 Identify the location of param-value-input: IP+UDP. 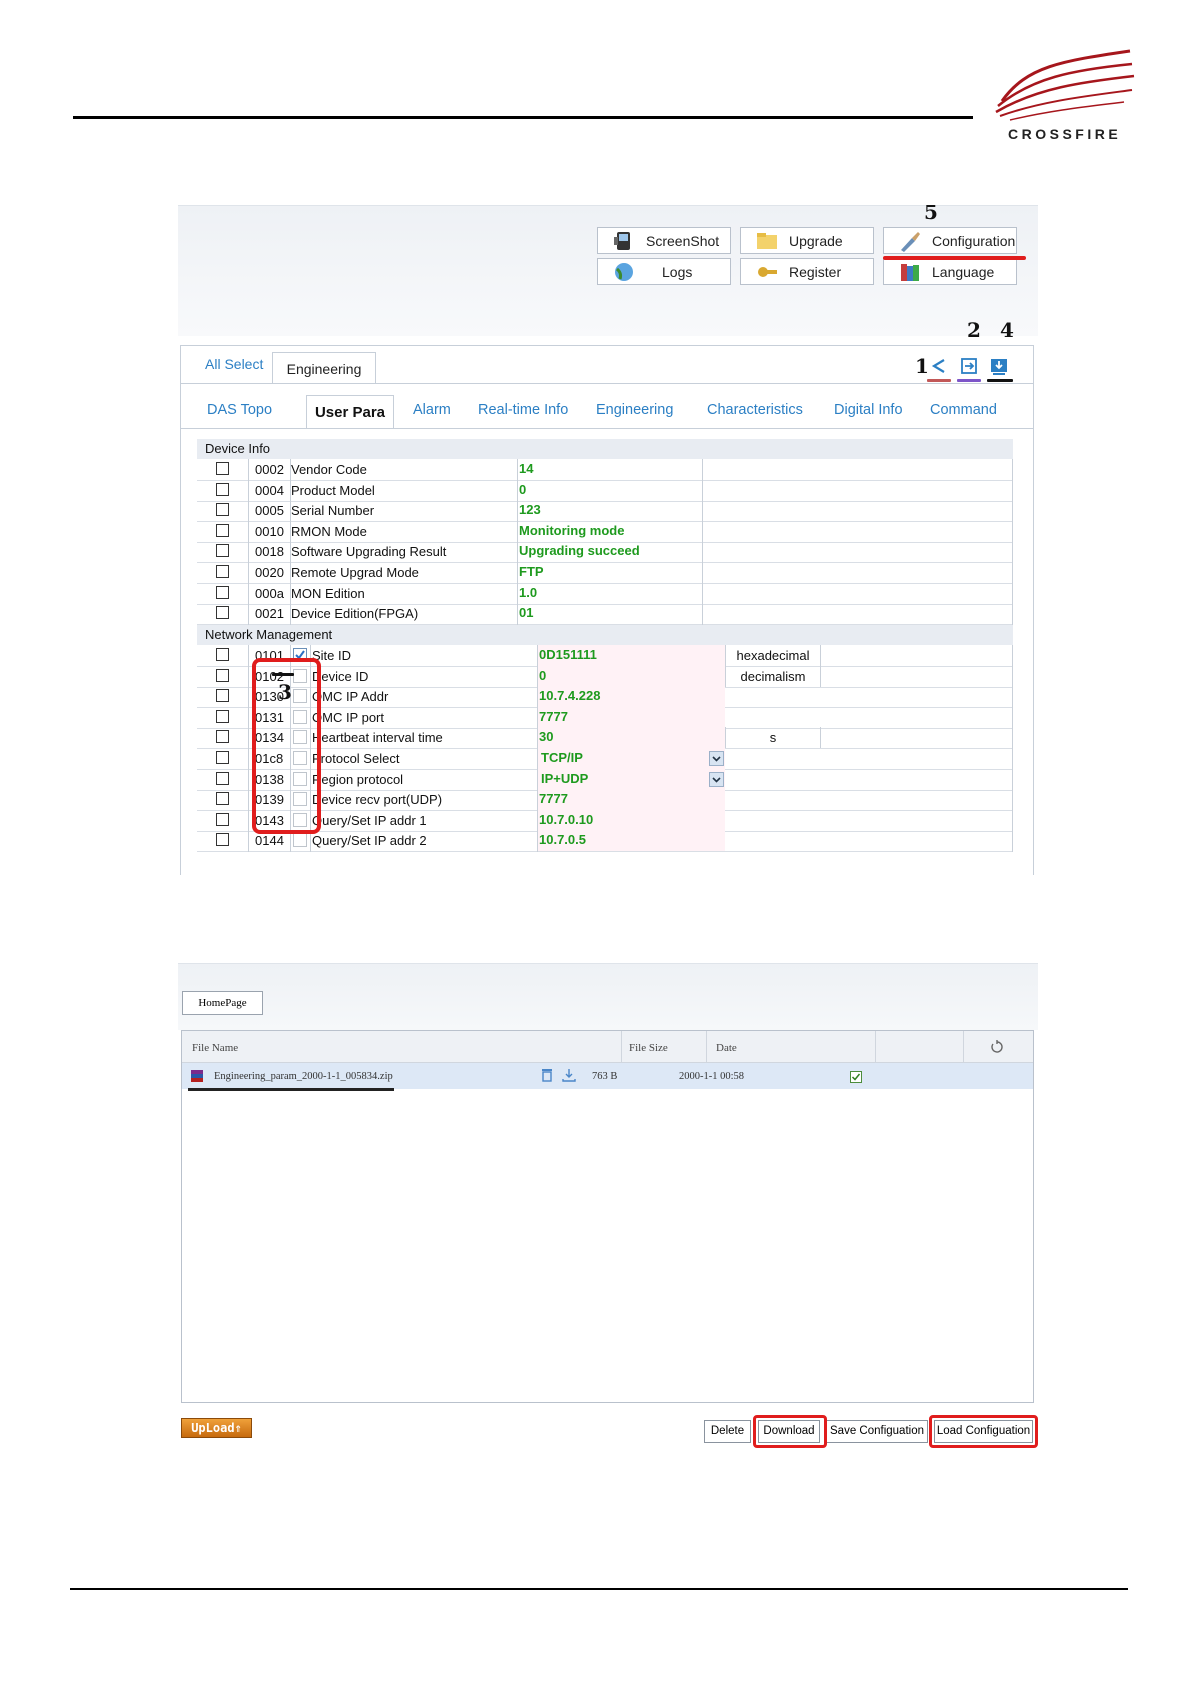
(564, 778).